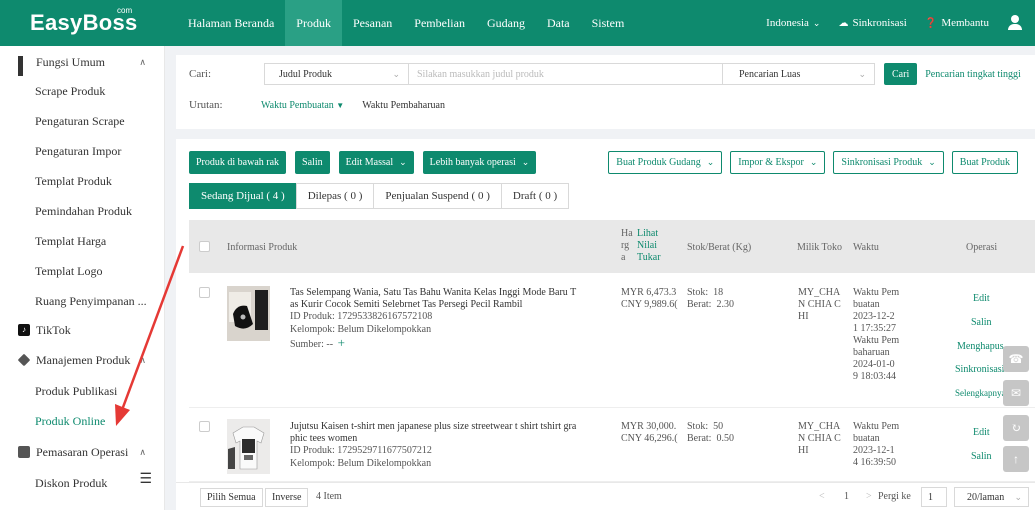  I want to click on batch-edit-button: Edit Massal ⌄, so click(376, 162).